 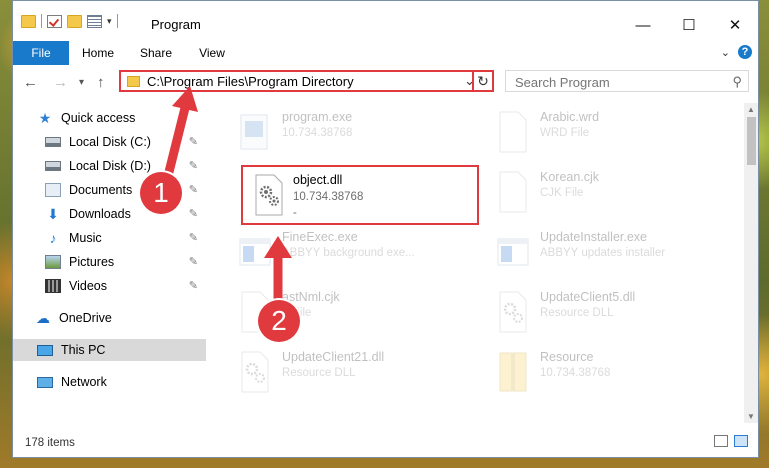 I want to click on ribbon-controls: ⌄ ?, so click(x=736, y=52).